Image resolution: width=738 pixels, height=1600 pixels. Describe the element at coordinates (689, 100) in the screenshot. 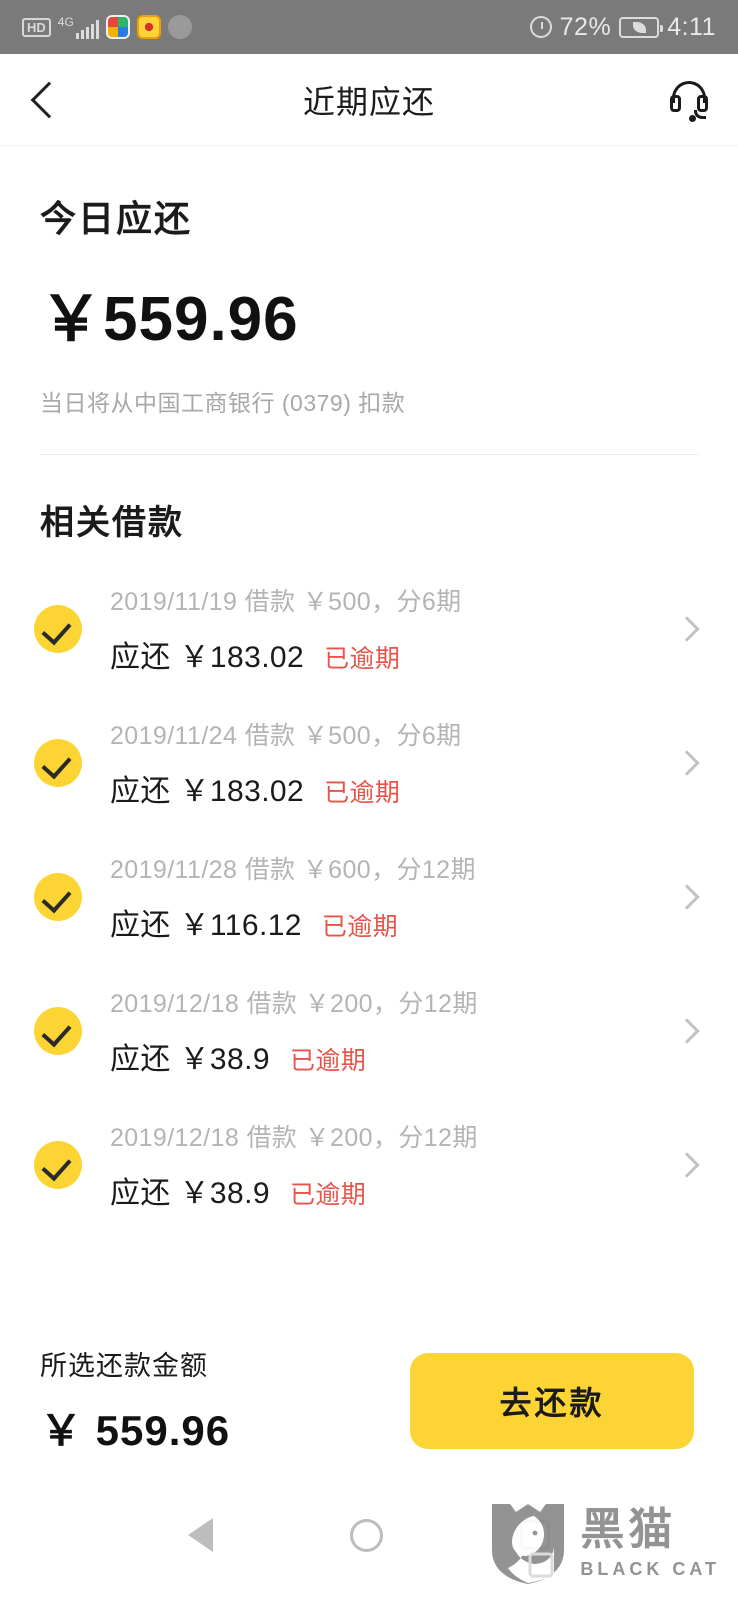

I see `headset-icon` at that location.